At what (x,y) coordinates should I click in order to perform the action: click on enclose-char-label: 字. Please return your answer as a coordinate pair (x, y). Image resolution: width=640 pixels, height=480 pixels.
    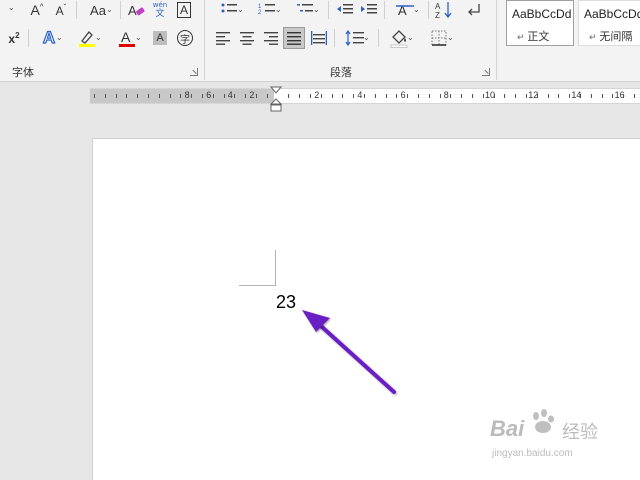
    Looking at the image, I should click on (185, 38).